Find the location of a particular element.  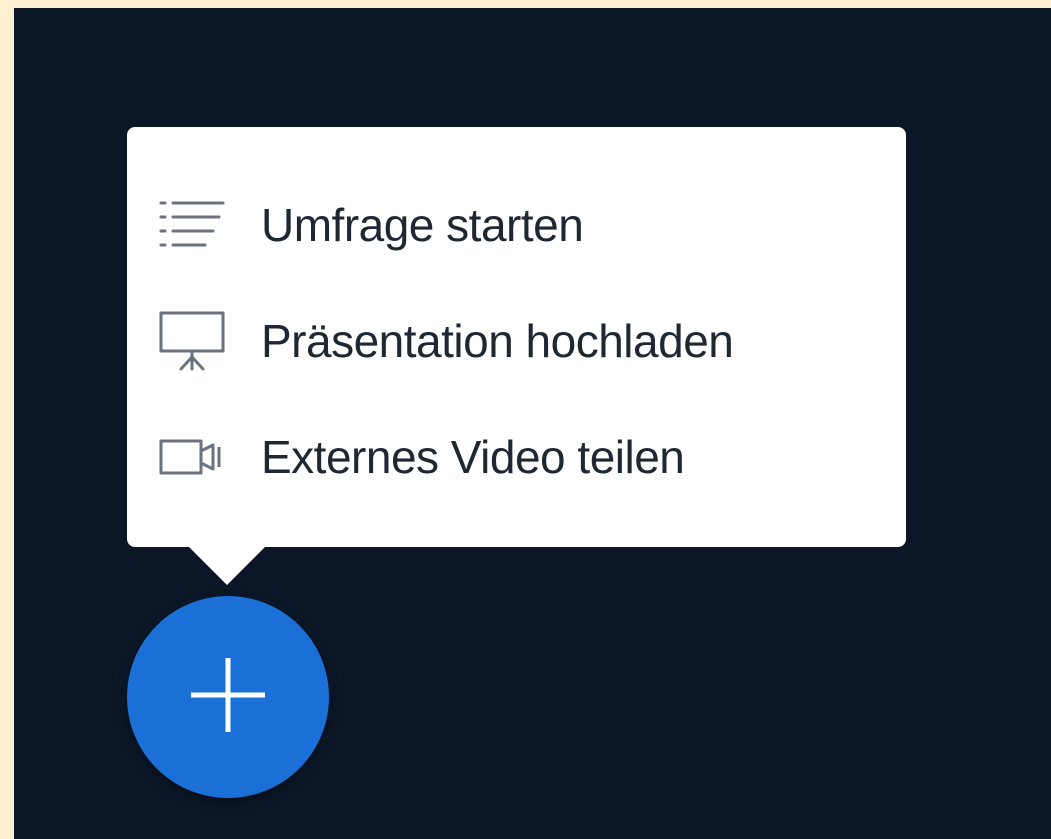

menu-item-start-poll: Umfrage starten is located at coordinates (370, 225).